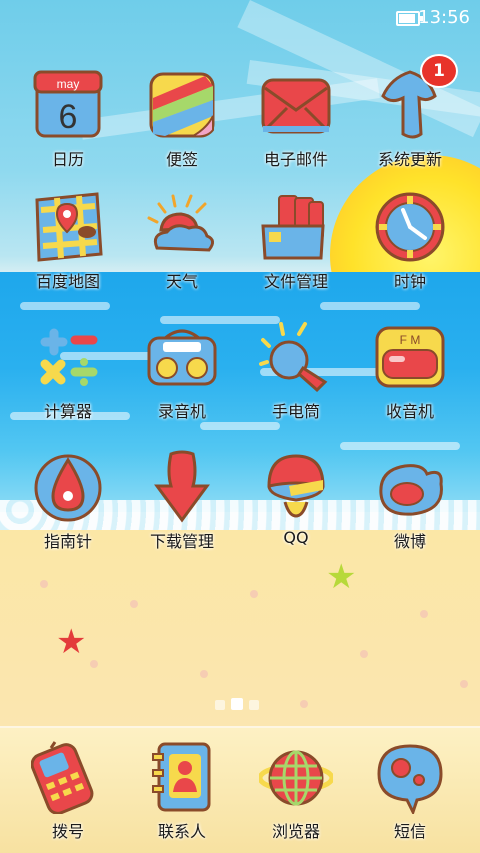  Describe the element at coordinates (296, 778) in the screenshot. I see `browser-icon` at that location.